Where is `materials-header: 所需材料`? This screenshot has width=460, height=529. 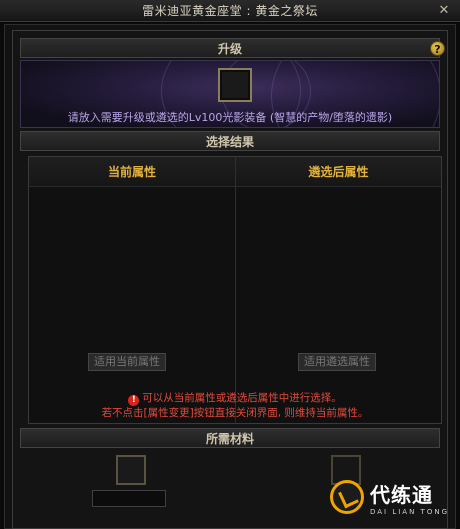
materials-header: 所需材料 is located at coordinates (230, 438).